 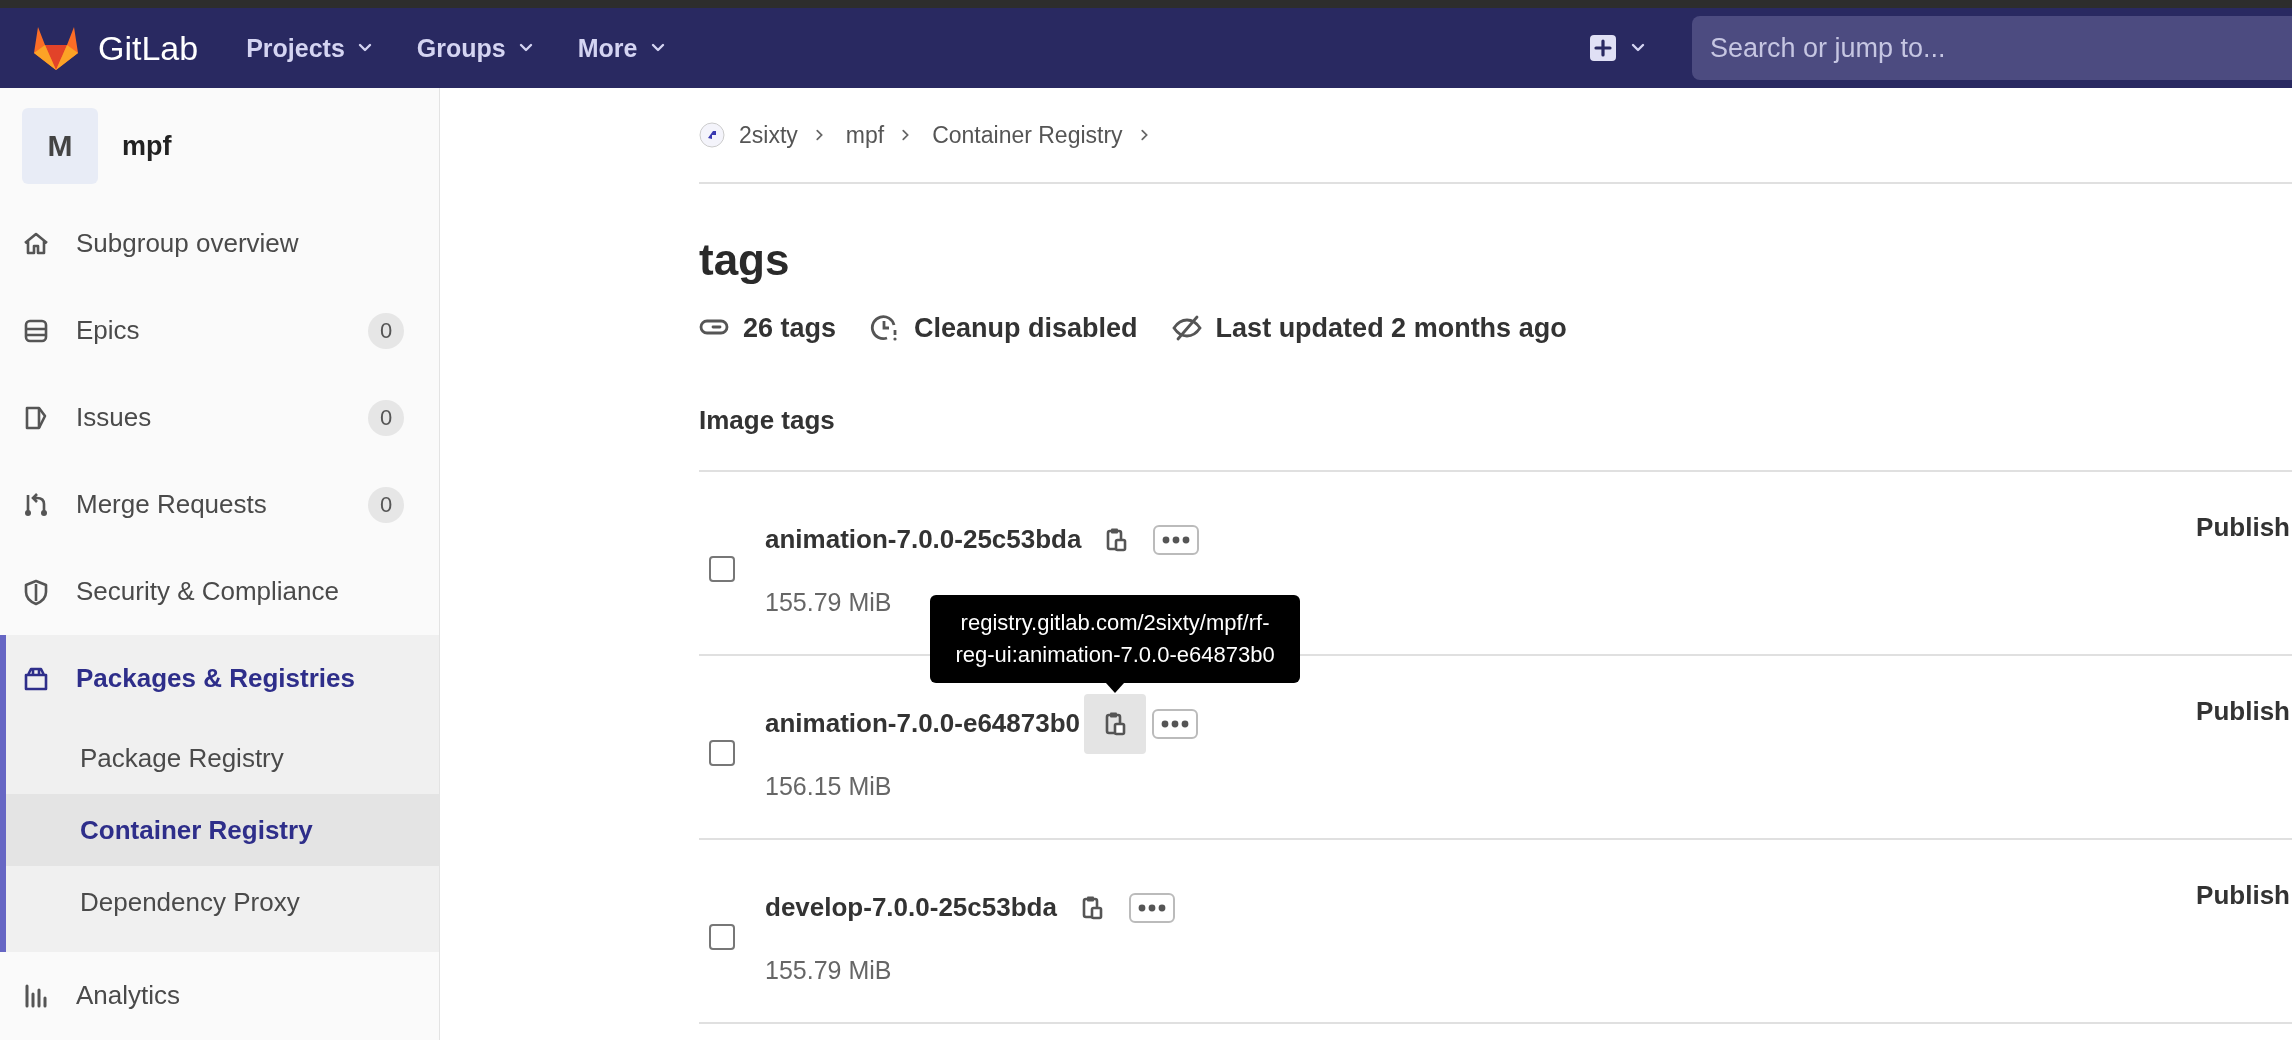 I want to click on tooltip-arrow-icon, so click(x=1115, y=687).